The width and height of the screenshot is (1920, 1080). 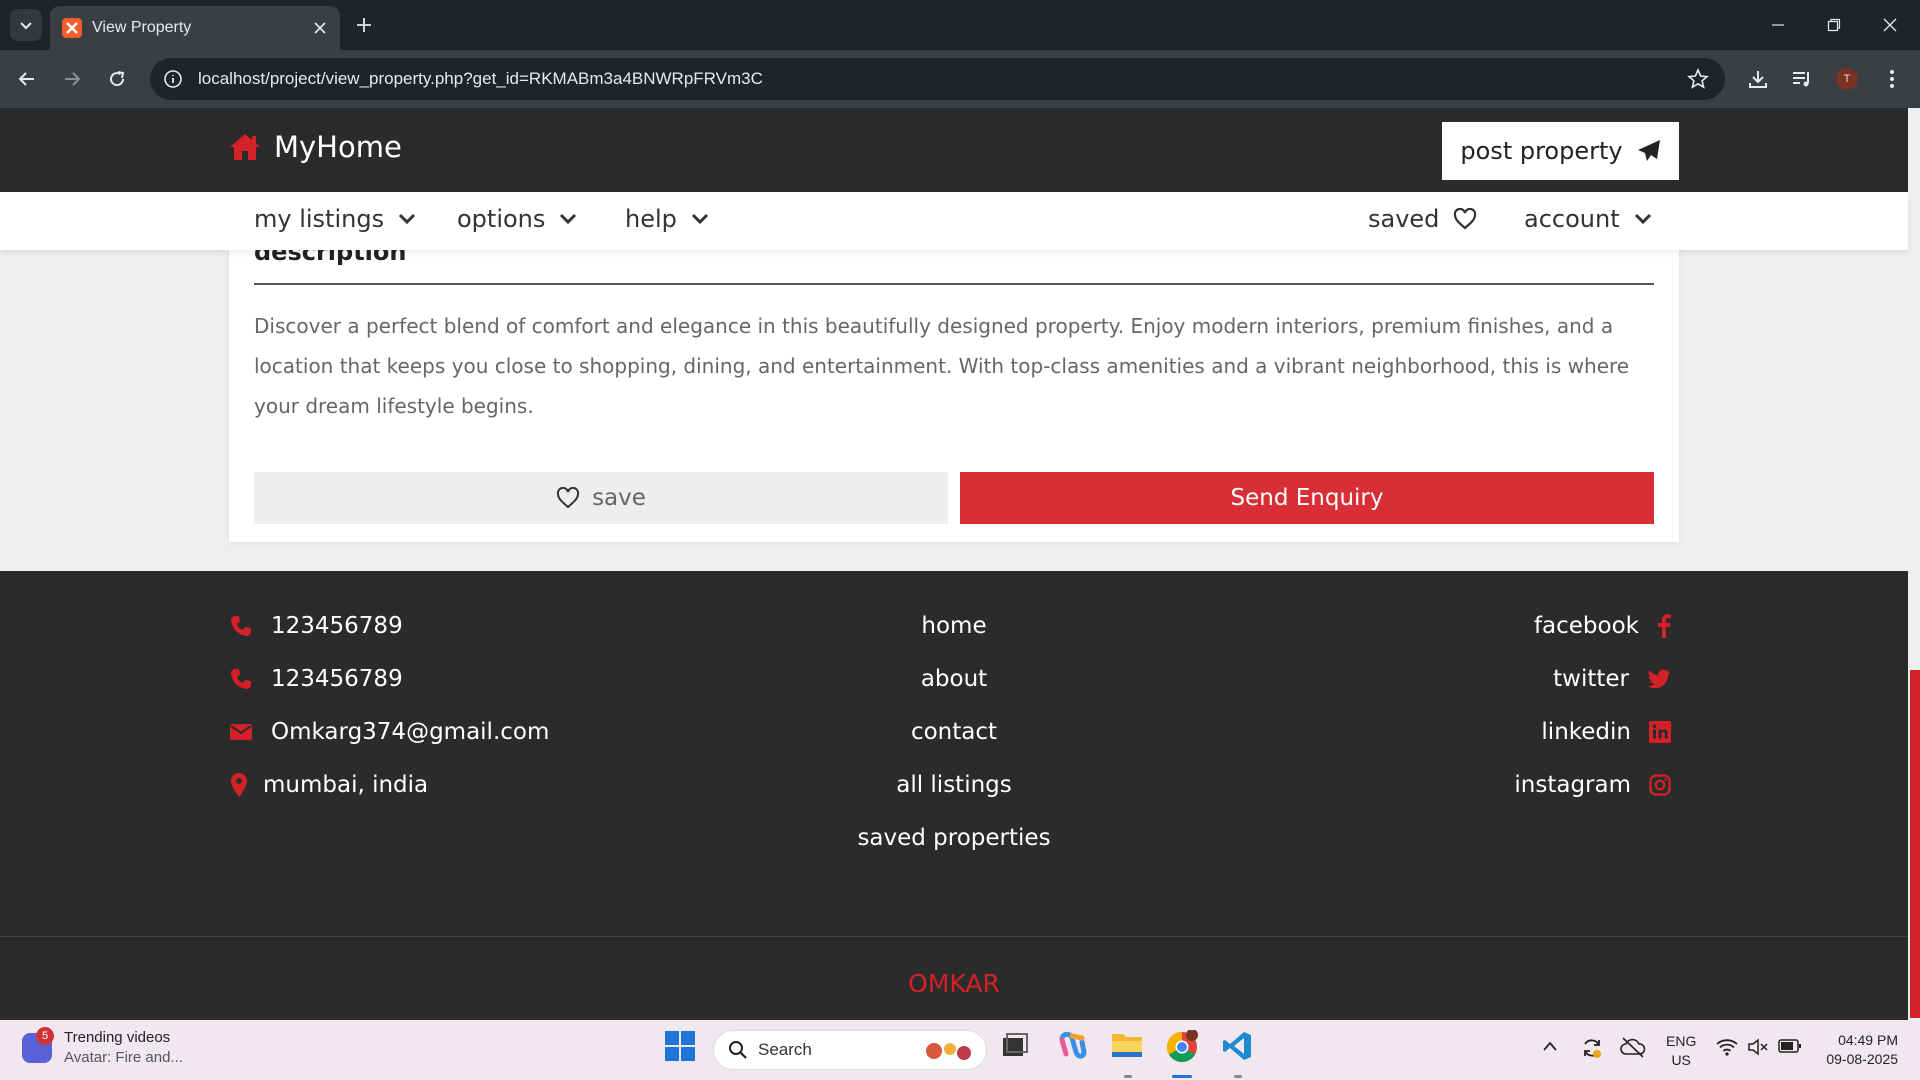 I want to click on back-button, so click(x=27, y=79).